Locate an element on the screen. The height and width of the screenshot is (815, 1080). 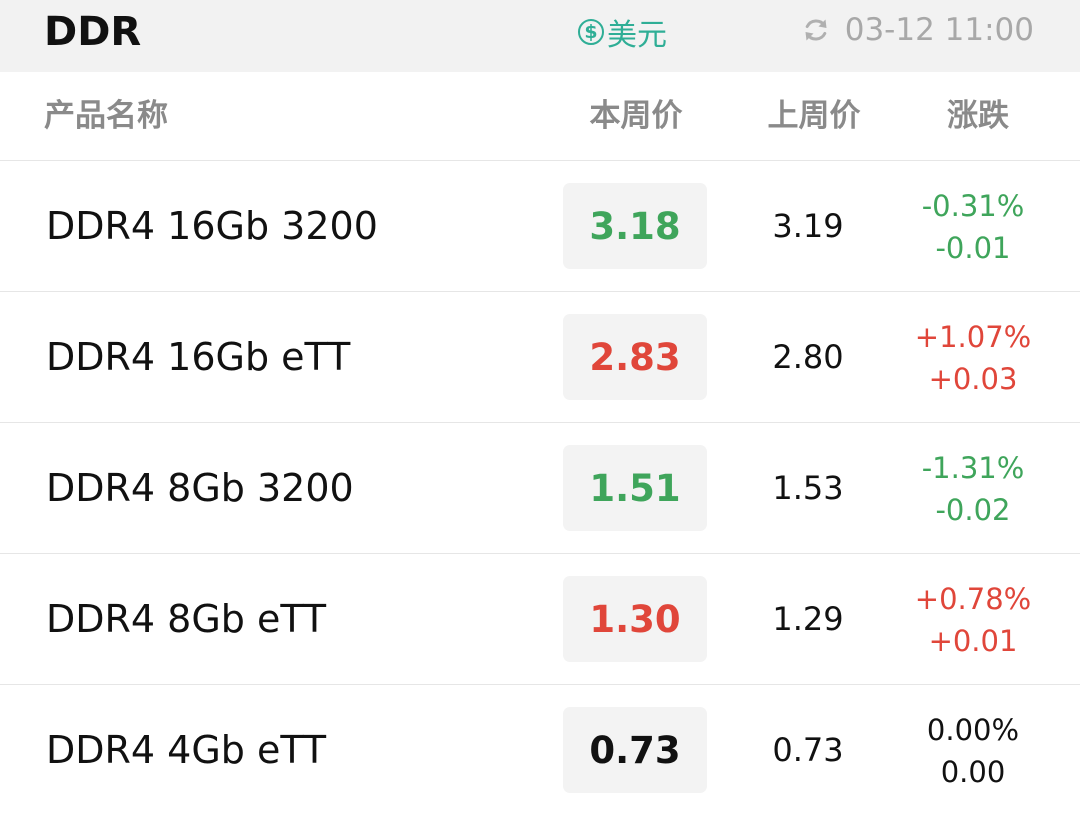
product-name: DDR4 8Gb eTT is located at coordinates (186, 619).